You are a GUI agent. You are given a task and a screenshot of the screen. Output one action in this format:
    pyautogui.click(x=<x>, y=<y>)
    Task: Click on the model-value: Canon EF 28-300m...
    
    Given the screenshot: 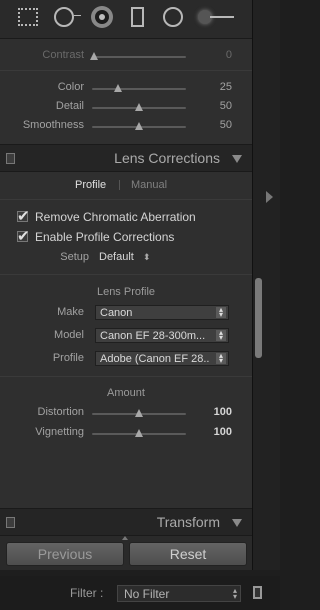 What is the action you would take?
    pyautogui.click(x=153, y=336)
    